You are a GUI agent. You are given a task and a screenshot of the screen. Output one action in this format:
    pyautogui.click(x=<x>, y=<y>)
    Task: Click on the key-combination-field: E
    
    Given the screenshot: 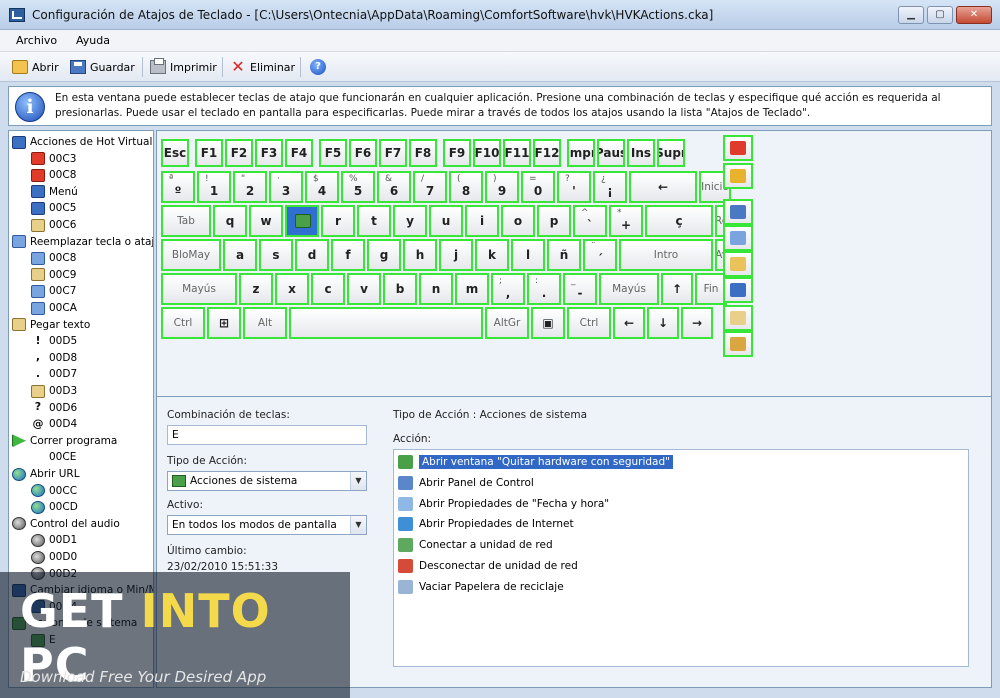 What is the action you would take?
    pyautogui.click(x=267, y=435)
    